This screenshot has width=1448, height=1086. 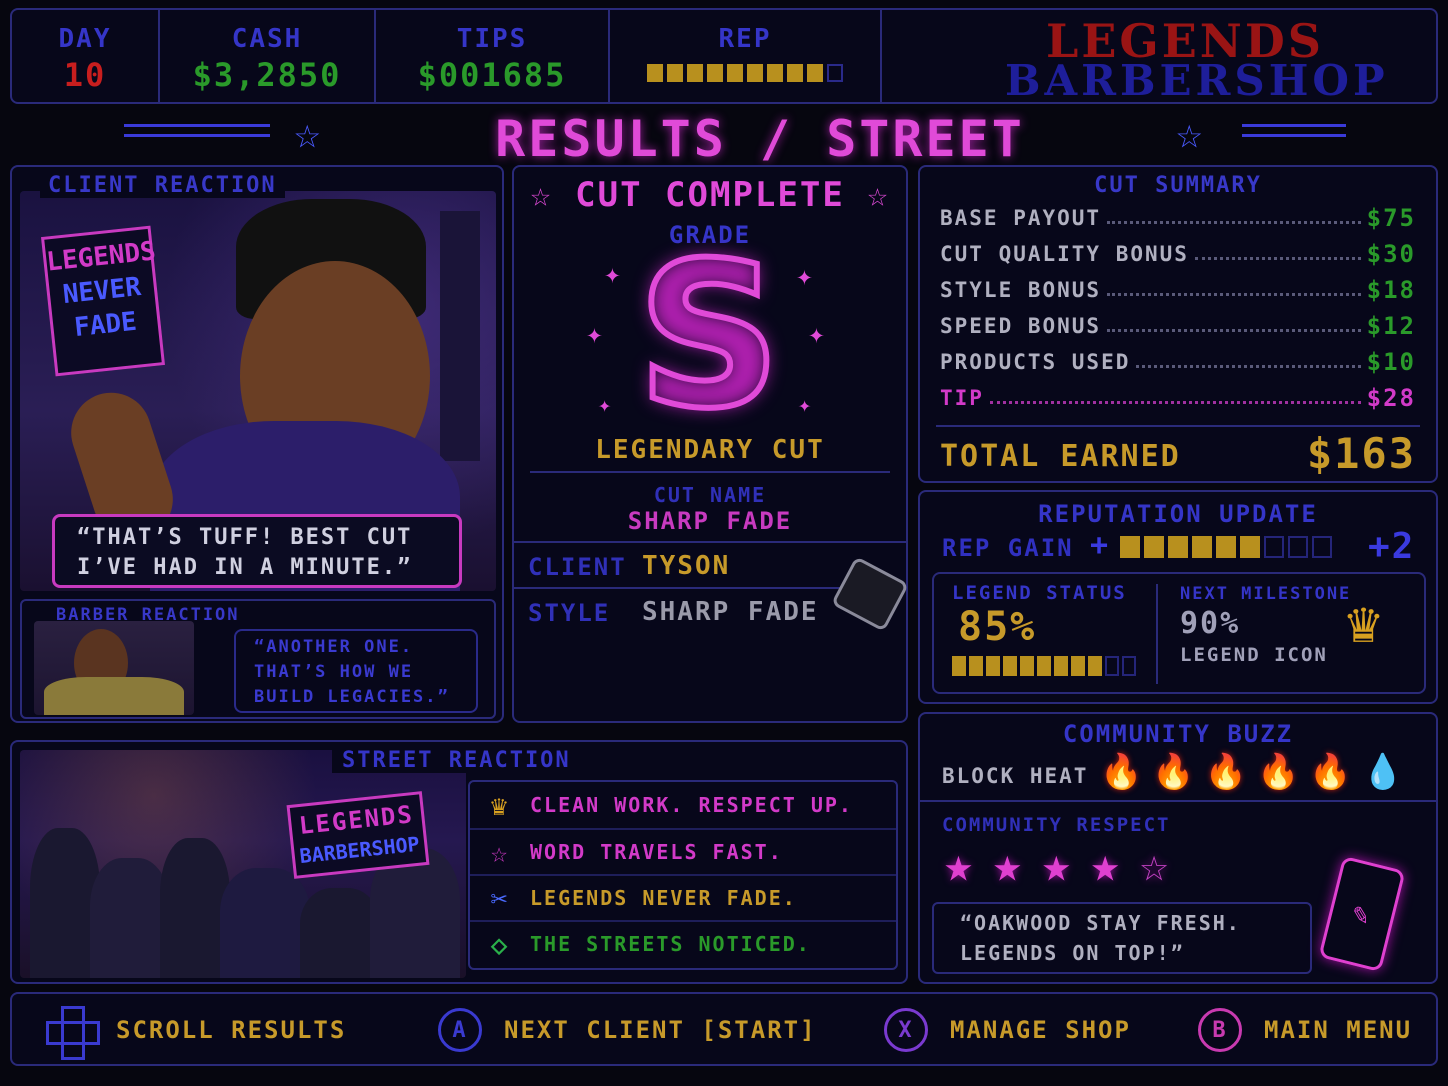 I want to click on b-button-icon: B, so click(x=1220, y=1030).